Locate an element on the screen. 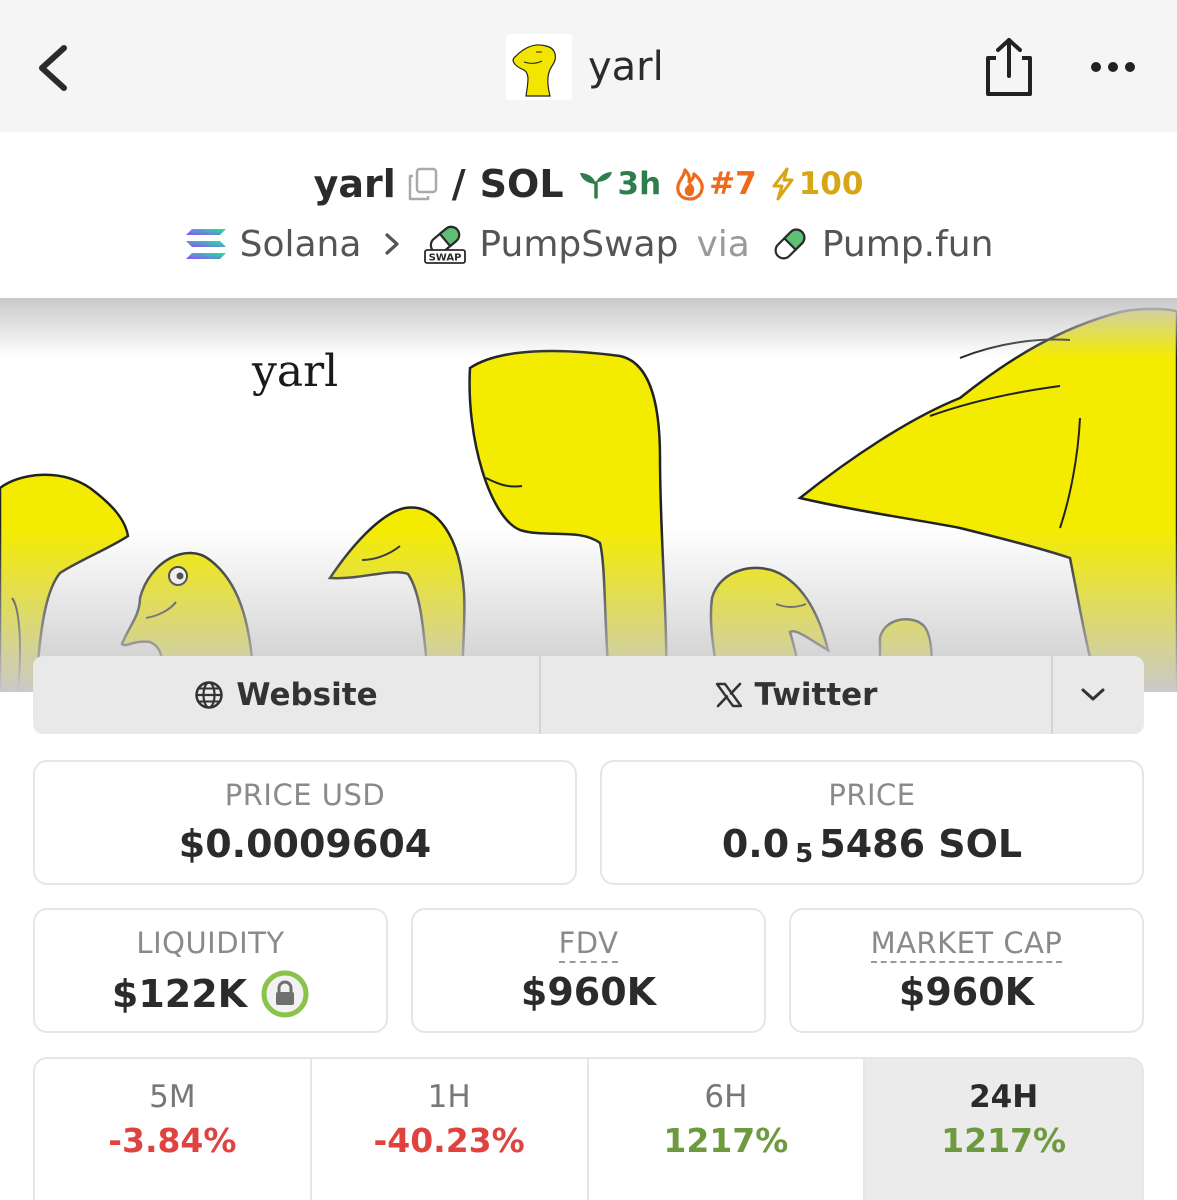 Image resolution: width=1177 pixels, height=1200 pixels. back-button is located at coordinates (55, 68).